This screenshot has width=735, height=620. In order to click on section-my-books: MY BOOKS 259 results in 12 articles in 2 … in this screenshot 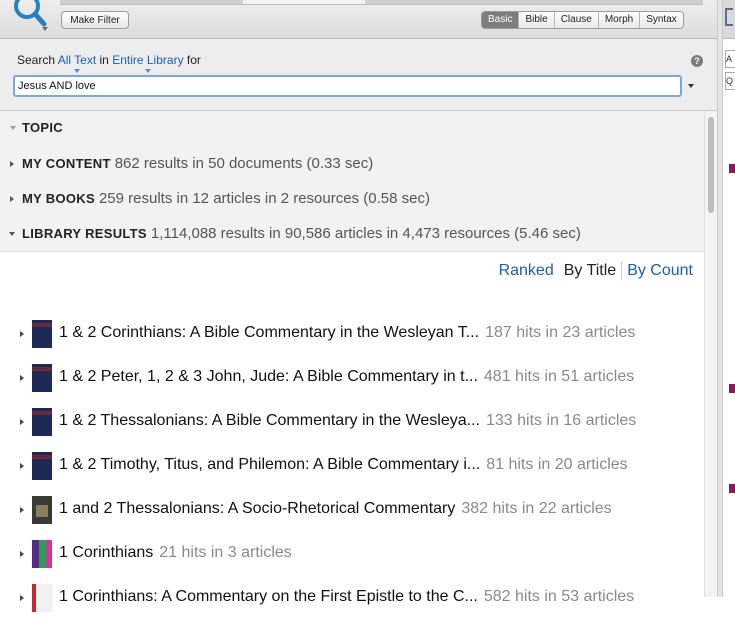, I will do `click(352, 199)`.